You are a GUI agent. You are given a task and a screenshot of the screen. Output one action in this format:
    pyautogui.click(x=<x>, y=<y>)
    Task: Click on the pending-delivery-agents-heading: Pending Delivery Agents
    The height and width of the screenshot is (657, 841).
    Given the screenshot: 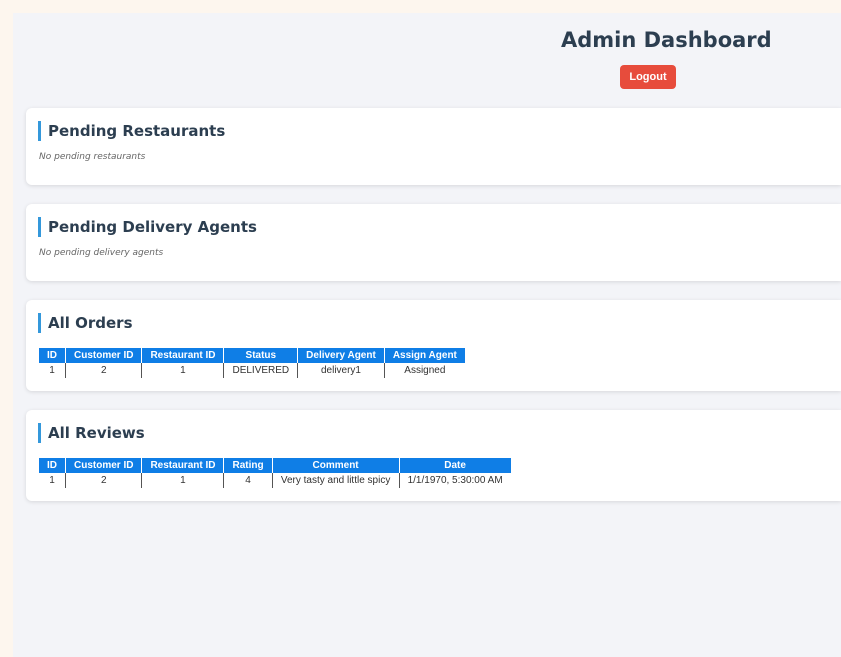 What is the action you would take?
    pyautogui.click(x=147, y=227)
    